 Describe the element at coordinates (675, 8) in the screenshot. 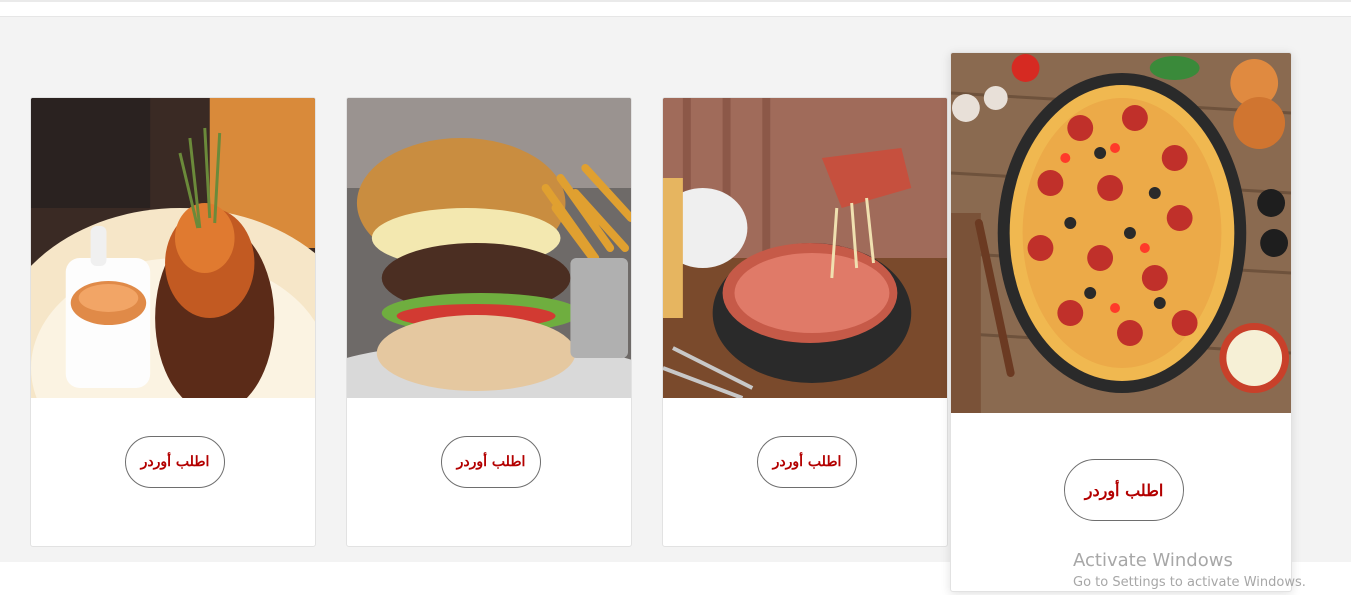

I see `top-bar-divider` at that location.